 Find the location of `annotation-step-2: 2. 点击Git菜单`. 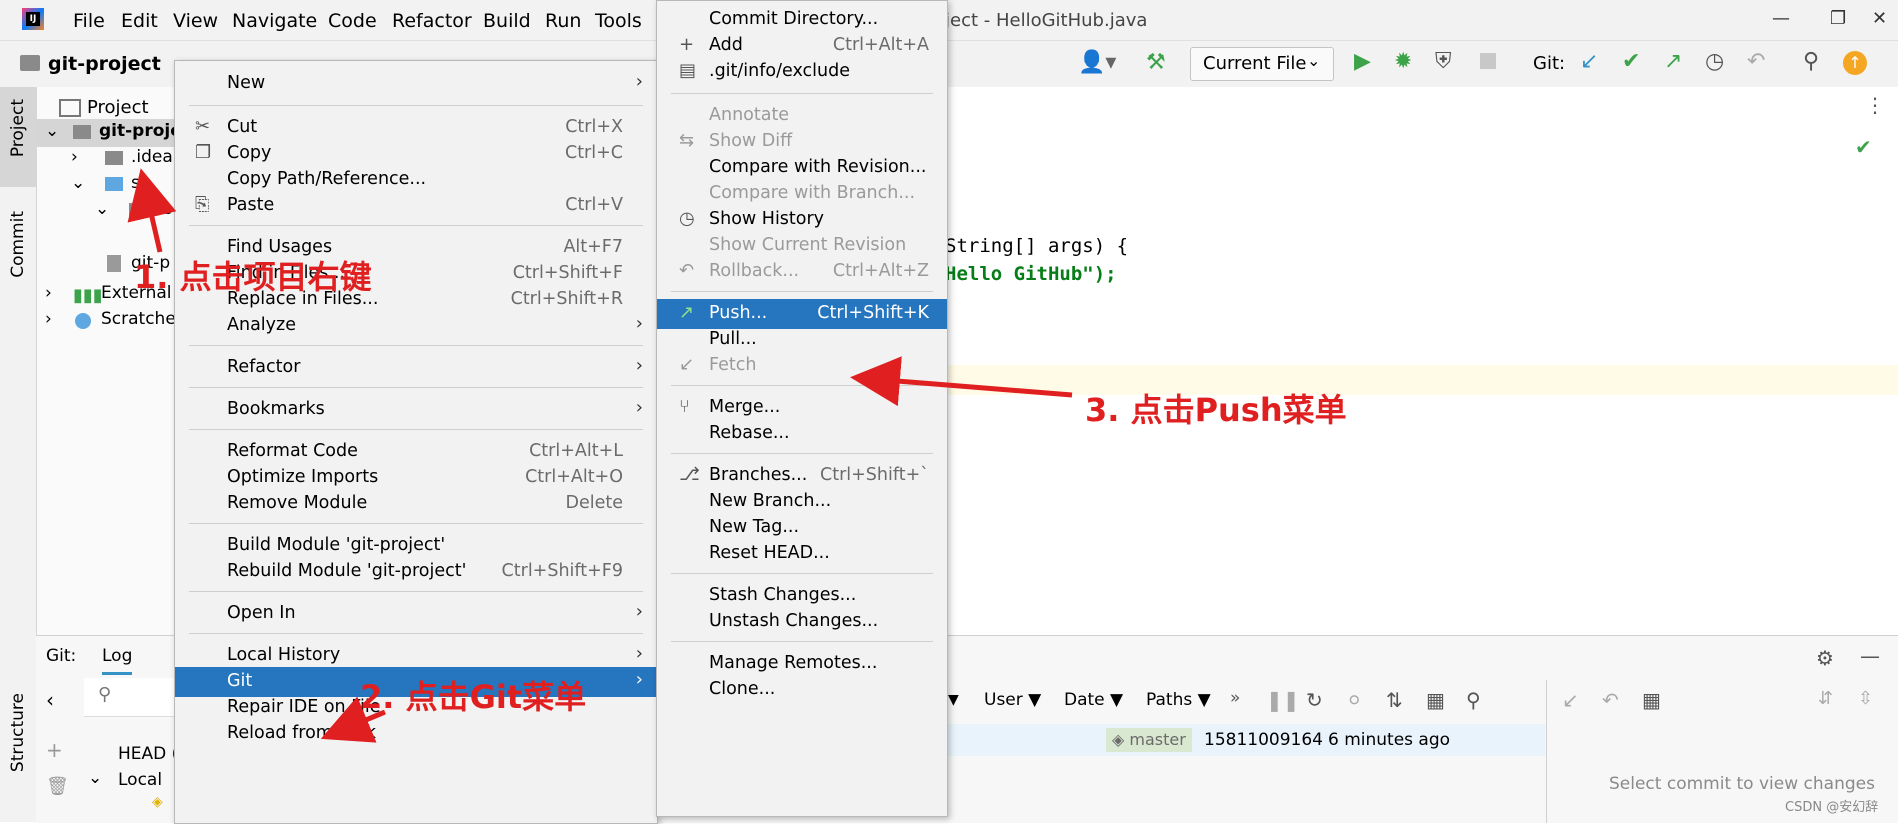

annotation-step-2: 2. 点击Git菜单 is located at coordinates (473, 697).